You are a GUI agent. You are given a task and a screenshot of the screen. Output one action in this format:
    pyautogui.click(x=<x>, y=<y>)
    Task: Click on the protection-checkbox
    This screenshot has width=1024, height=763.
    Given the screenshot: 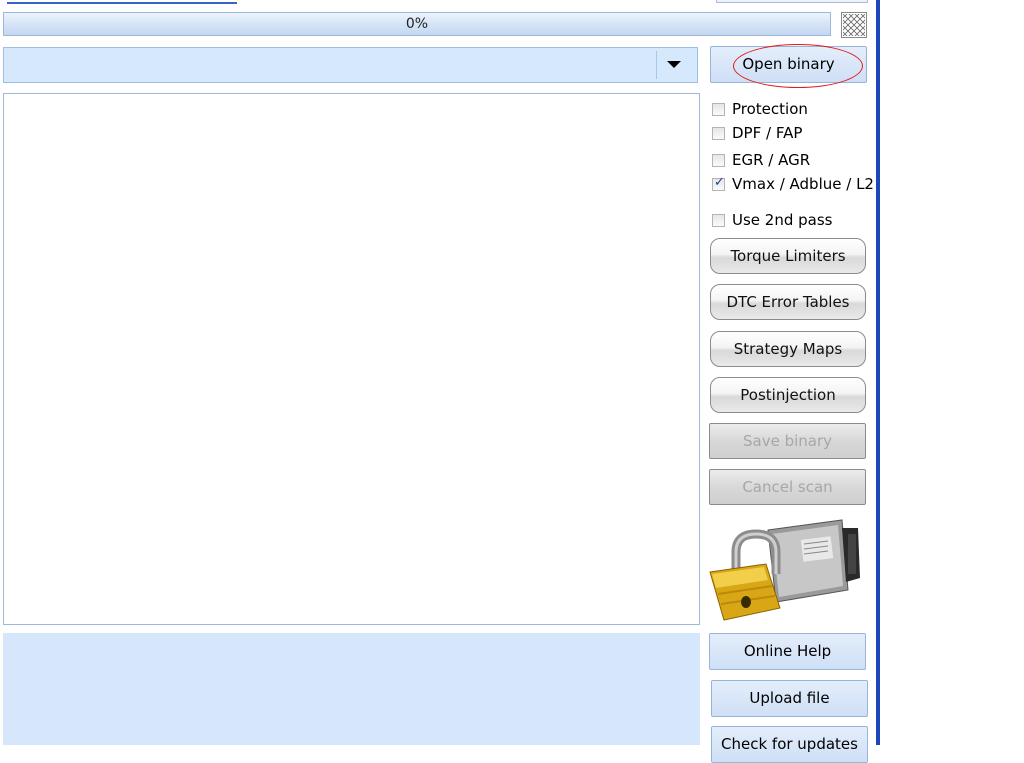 What is the action you would take?
    pyautogui.click(x=718, y=109)
    